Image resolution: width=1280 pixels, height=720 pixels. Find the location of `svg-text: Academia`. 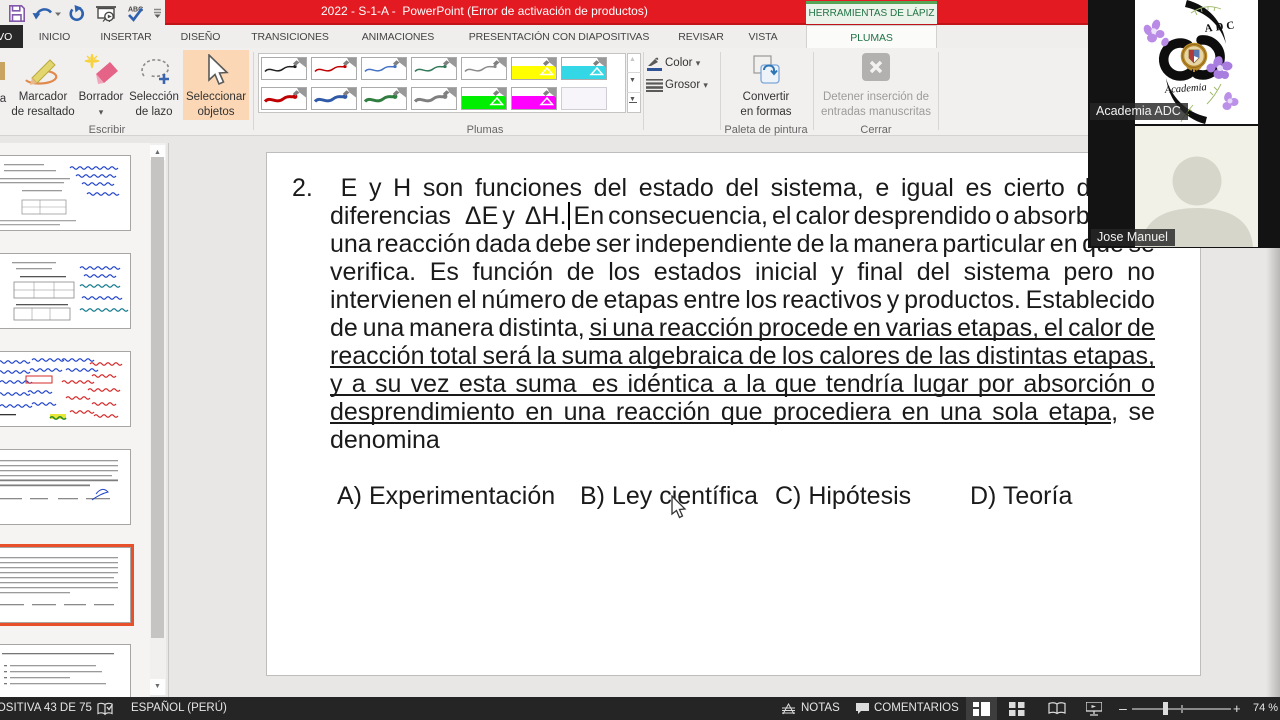

svg-text: Academia is located at coordinates (1185, 89).